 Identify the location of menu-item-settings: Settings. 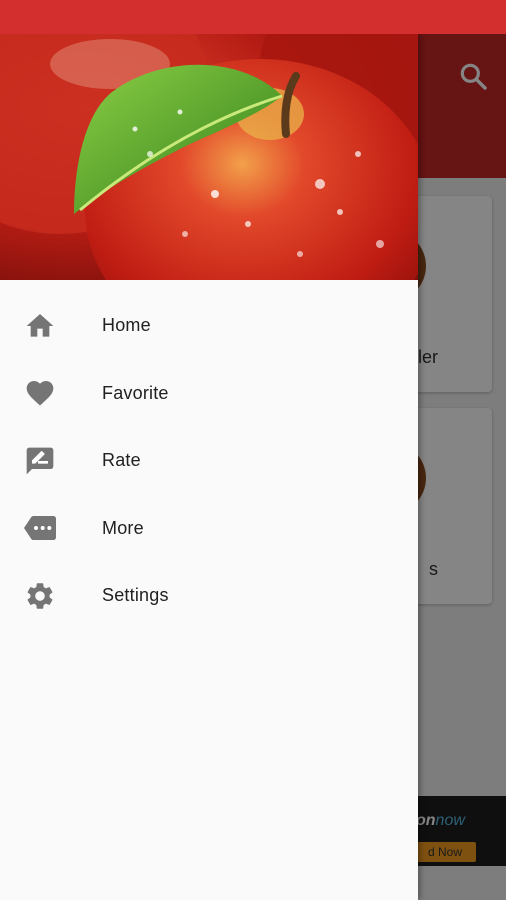
(209, 596).